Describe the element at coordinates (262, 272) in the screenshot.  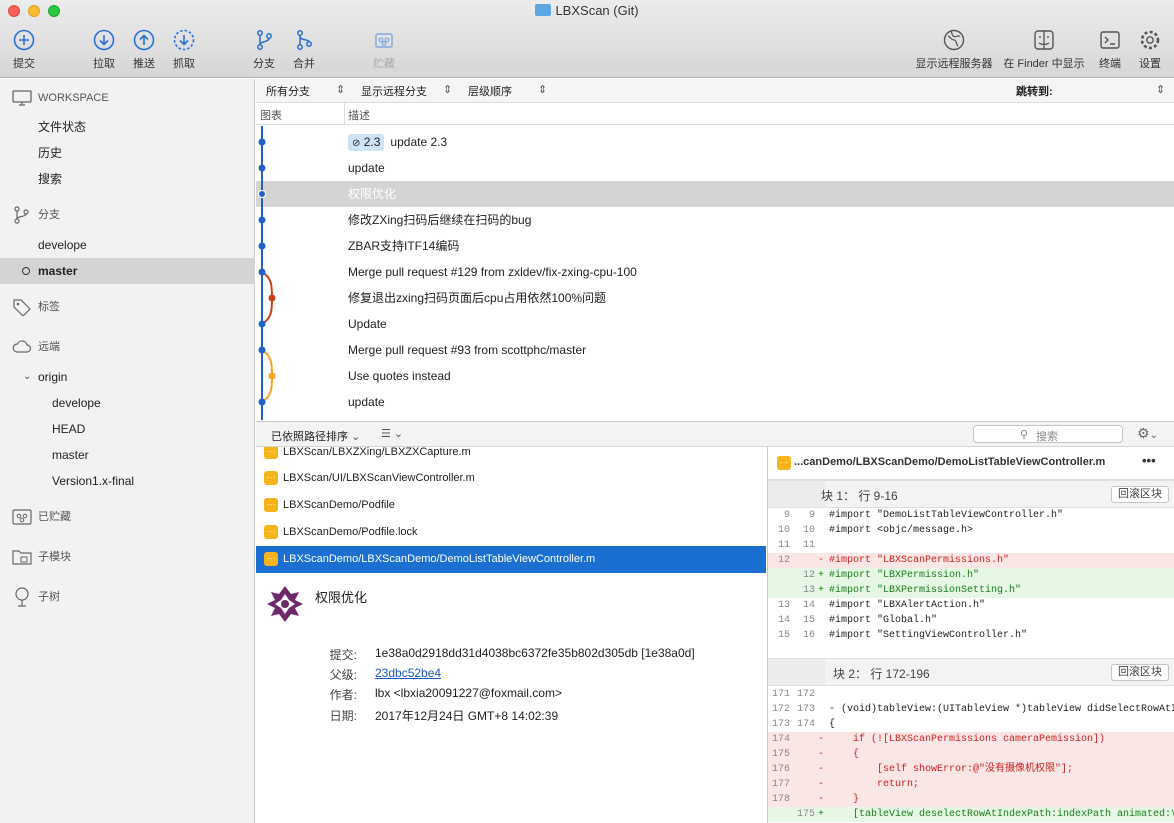
I see `graph-commit-dot` at that location.